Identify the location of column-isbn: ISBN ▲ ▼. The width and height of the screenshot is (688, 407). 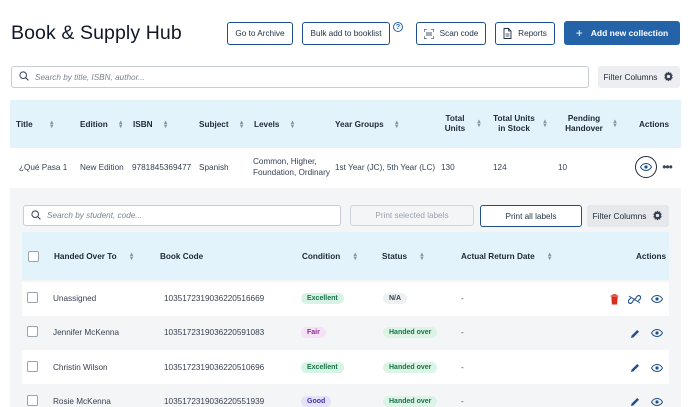
(151, 125).